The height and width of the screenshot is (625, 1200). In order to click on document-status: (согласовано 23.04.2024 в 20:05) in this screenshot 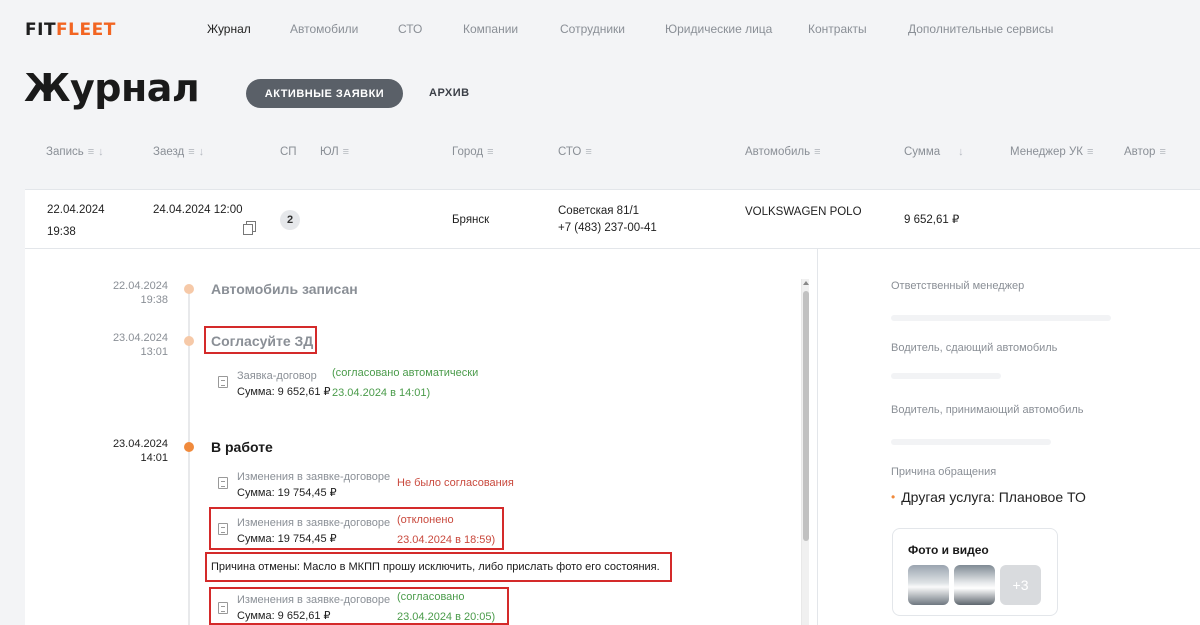, I will do `click(446, 607)`.